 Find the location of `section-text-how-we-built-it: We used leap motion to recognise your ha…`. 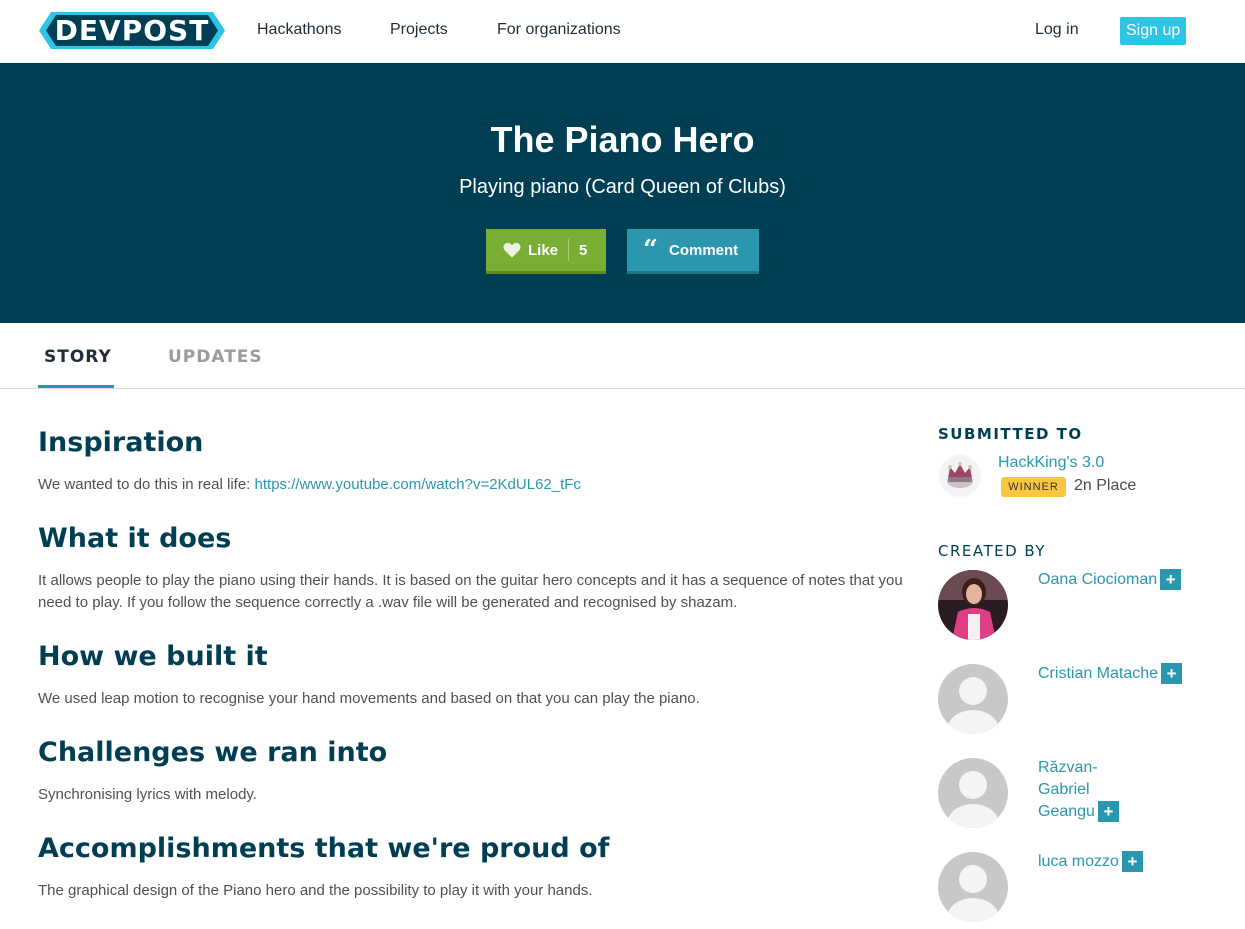

section-text-how-we-built-it: We used leap motion to recognise your ha… is located at coordinates (369, 698).